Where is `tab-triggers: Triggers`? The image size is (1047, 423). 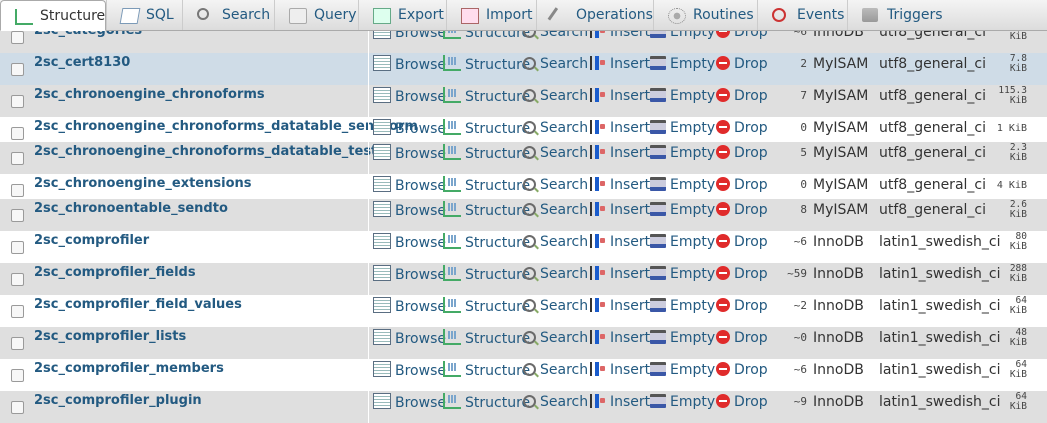
tab-triggers: Triggers is located at coordinates (900, 15).